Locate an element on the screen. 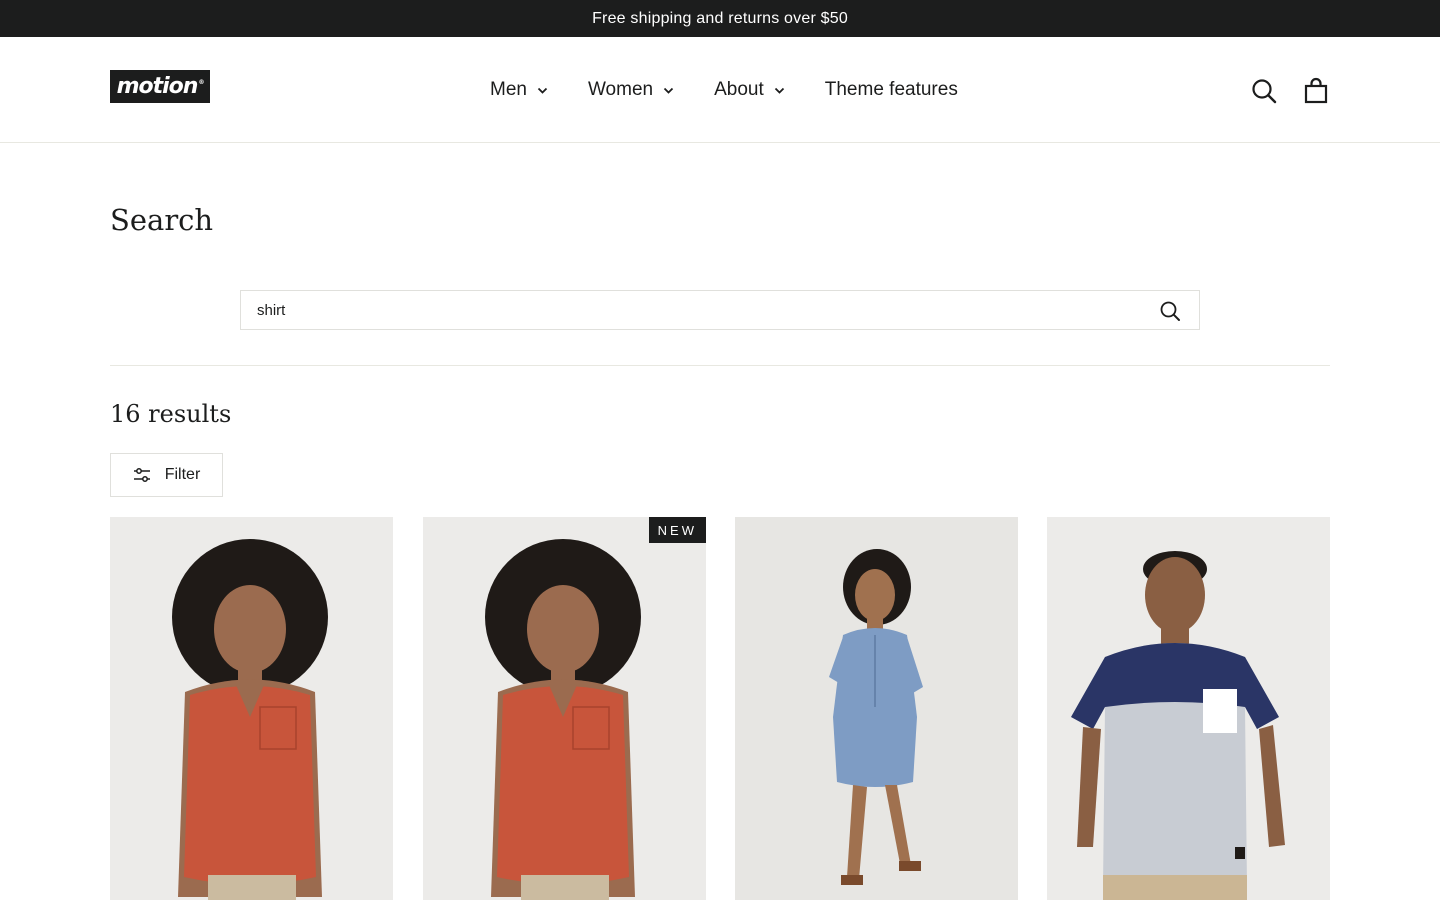 The image size is (1440, 900). nav-label: Men is located at coordinates (508, 89).